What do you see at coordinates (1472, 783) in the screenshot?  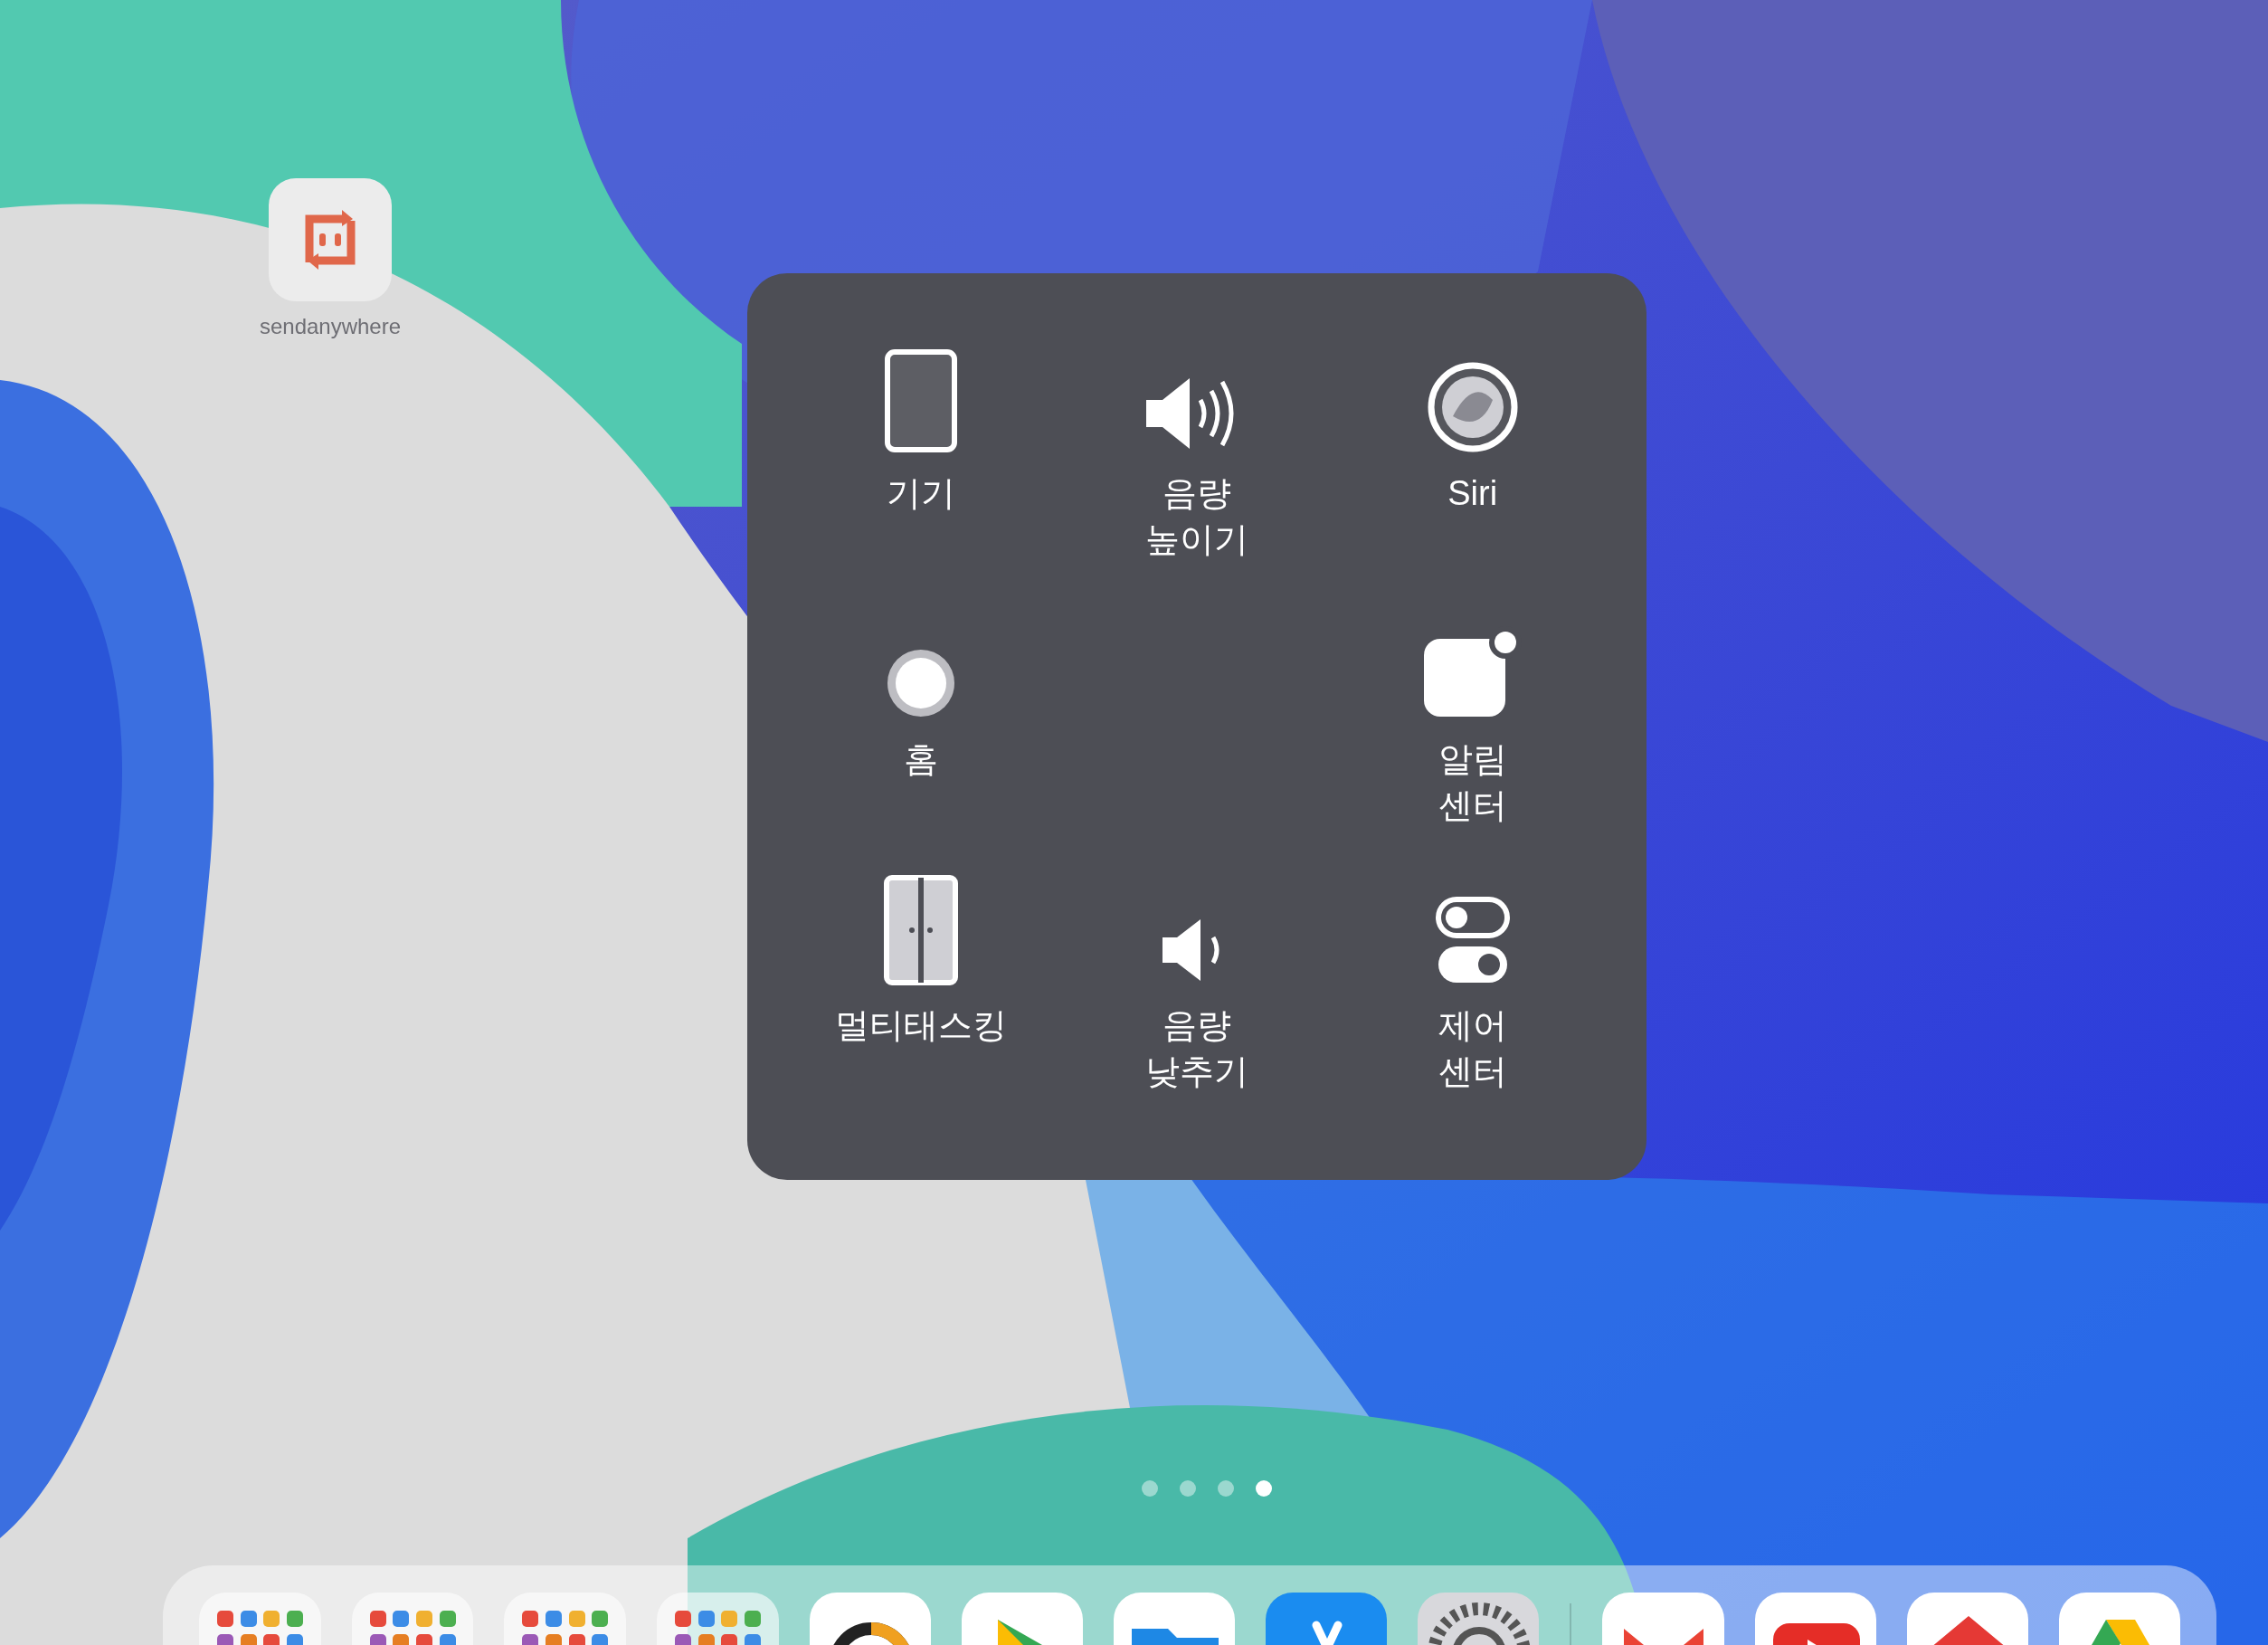 I see `menu-label: 알림 센터` at bounding box center [1472, 783].